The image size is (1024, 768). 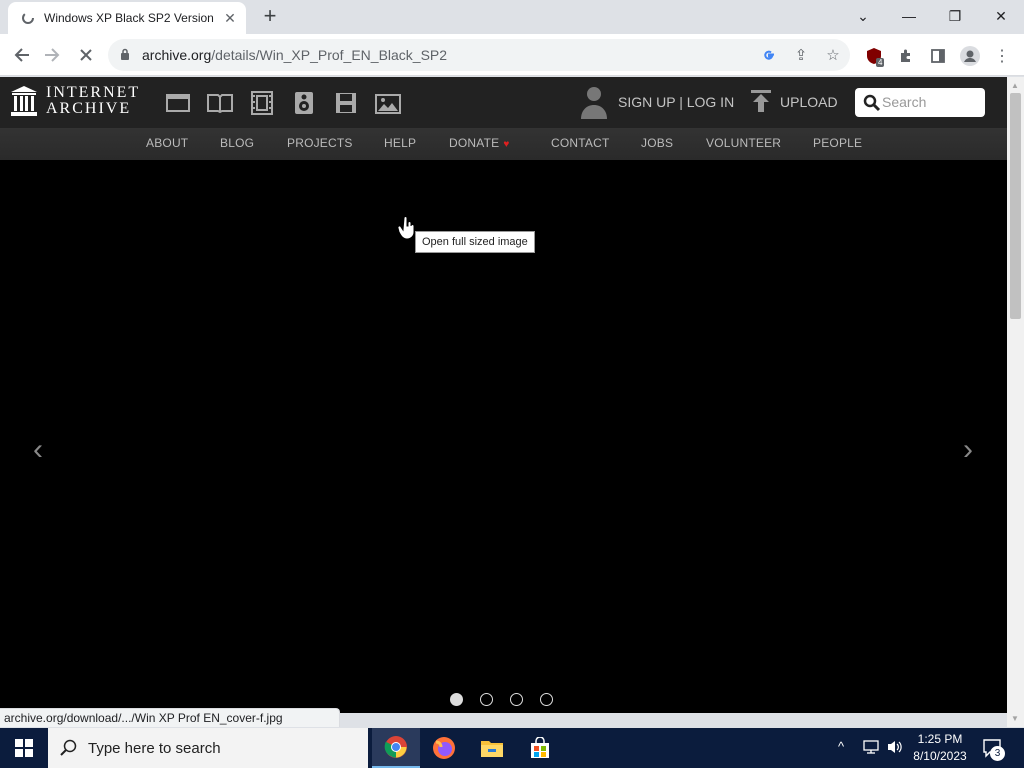 What do you see at coordinates (1015, 718) in the screenshot?
I see `scroll-down-icon: ▼` at bounding box center [1015, 718].